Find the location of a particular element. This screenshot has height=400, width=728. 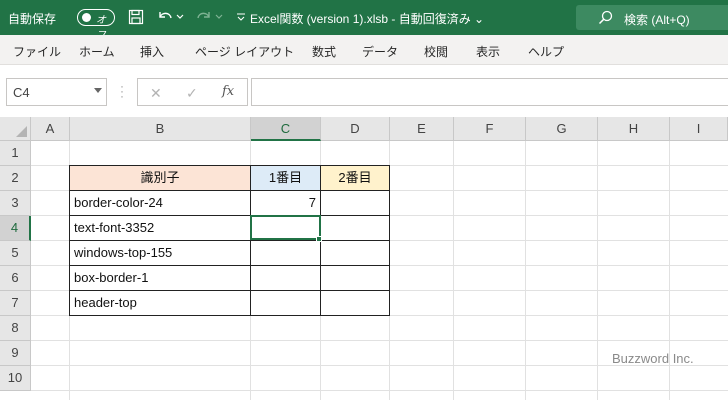

menu-review: 校閲 is located at coordinates (436, 51).